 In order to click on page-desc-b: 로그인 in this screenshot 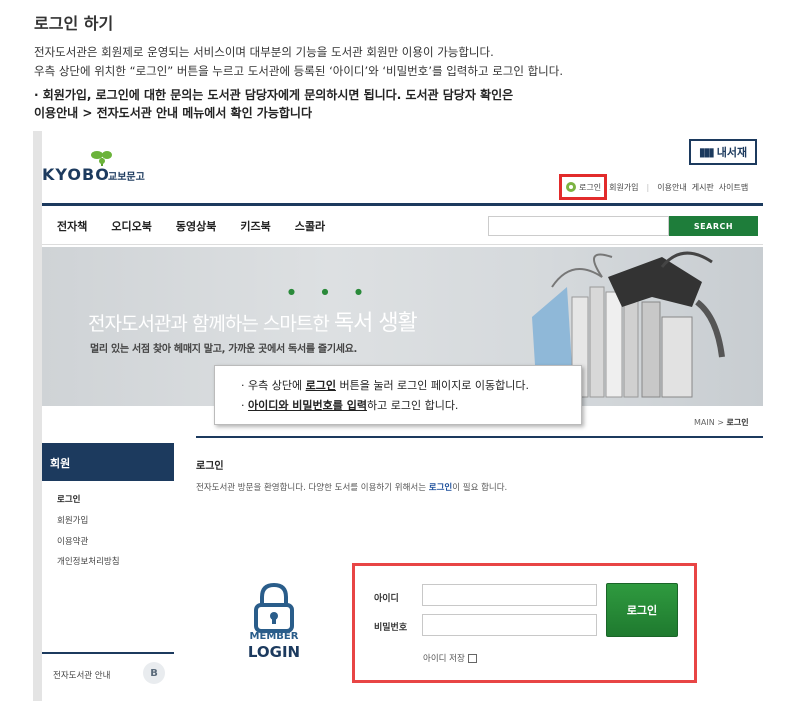, I will do `click(440, 488)`.